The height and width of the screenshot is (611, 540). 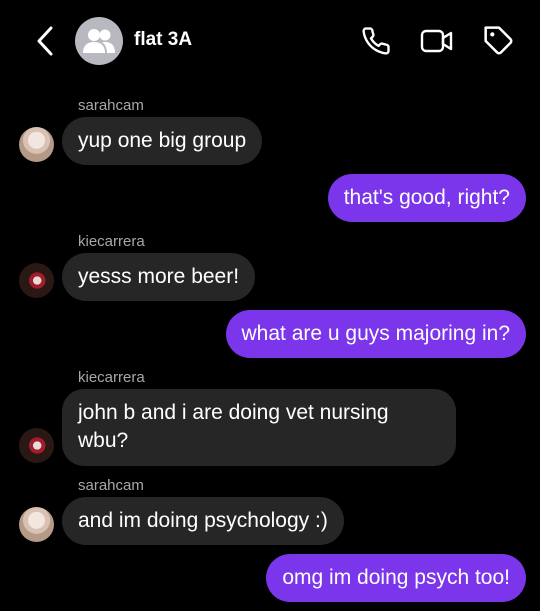 I want to click on call-button, so click(x=376, y=41).